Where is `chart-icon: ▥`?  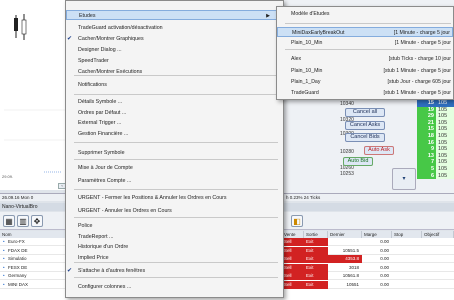 chart-icon: ▥ is located at coordinates (23, 221).